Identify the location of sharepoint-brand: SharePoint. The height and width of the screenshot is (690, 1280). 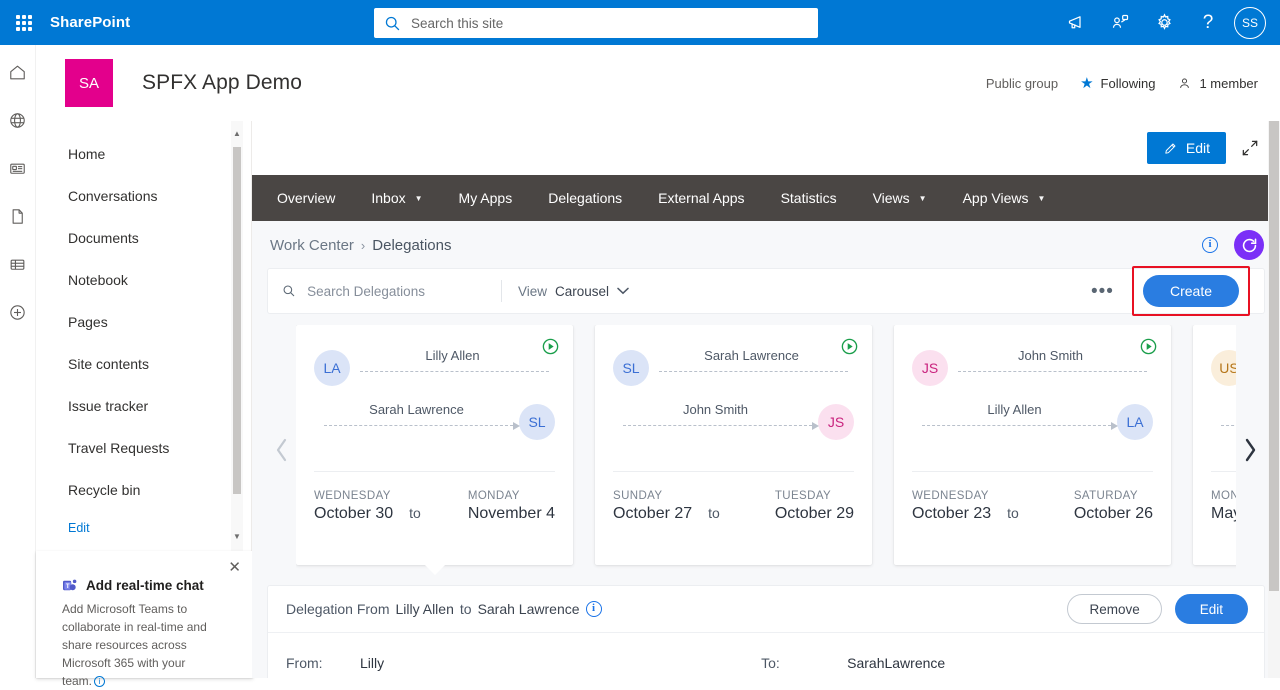
(90, 22).